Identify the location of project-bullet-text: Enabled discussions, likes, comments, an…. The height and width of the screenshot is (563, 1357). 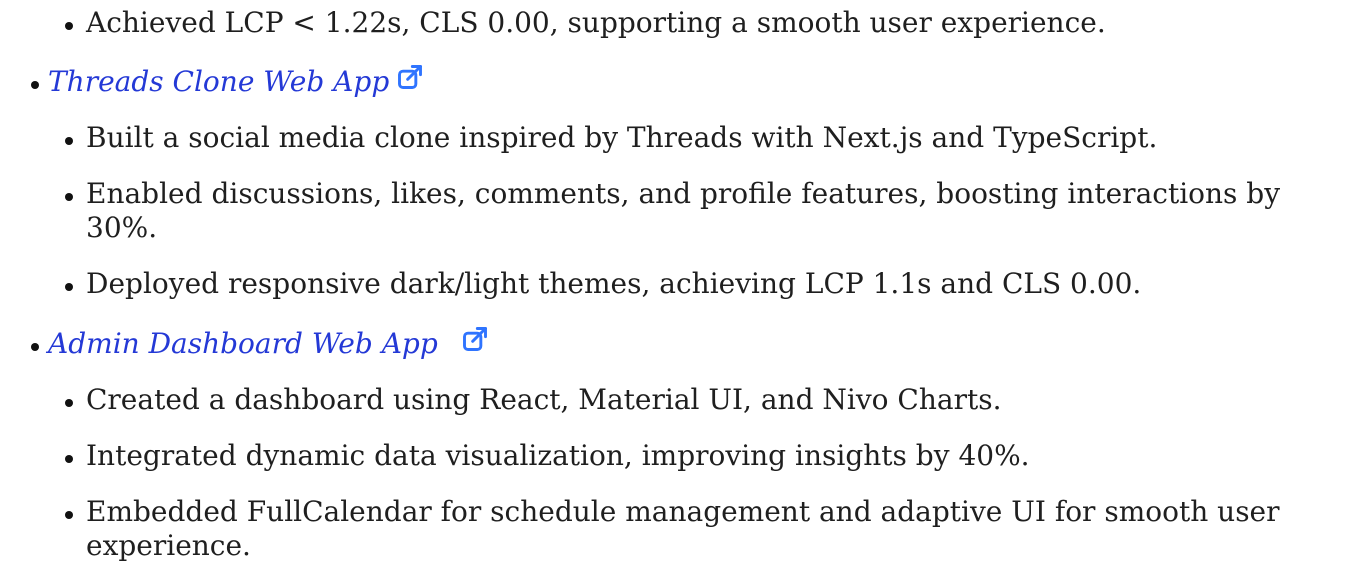
(683, 210).